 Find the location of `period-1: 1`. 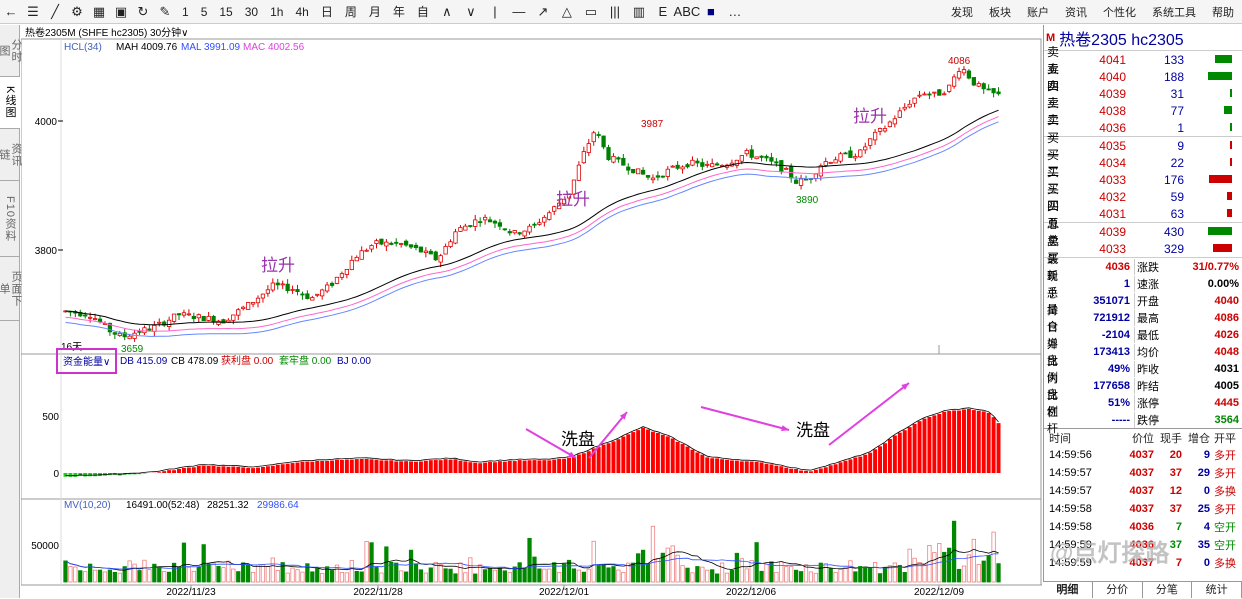

period-1: 1 is located at coordinates (185, 12).